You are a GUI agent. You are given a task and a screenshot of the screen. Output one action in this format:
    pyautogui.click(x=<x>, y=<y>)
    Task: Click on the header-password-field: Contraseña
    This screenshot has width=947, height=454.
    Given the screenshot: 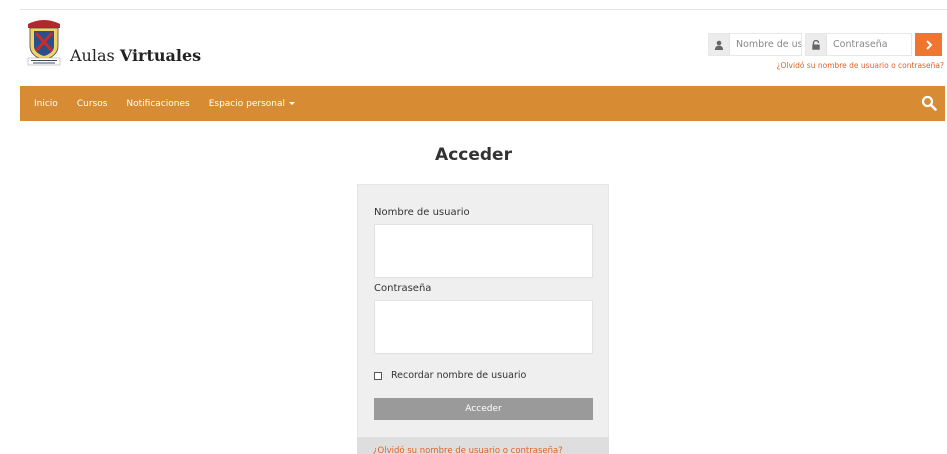 What is the action you would take?
    pyautogui.click(x=858, y=44)
    